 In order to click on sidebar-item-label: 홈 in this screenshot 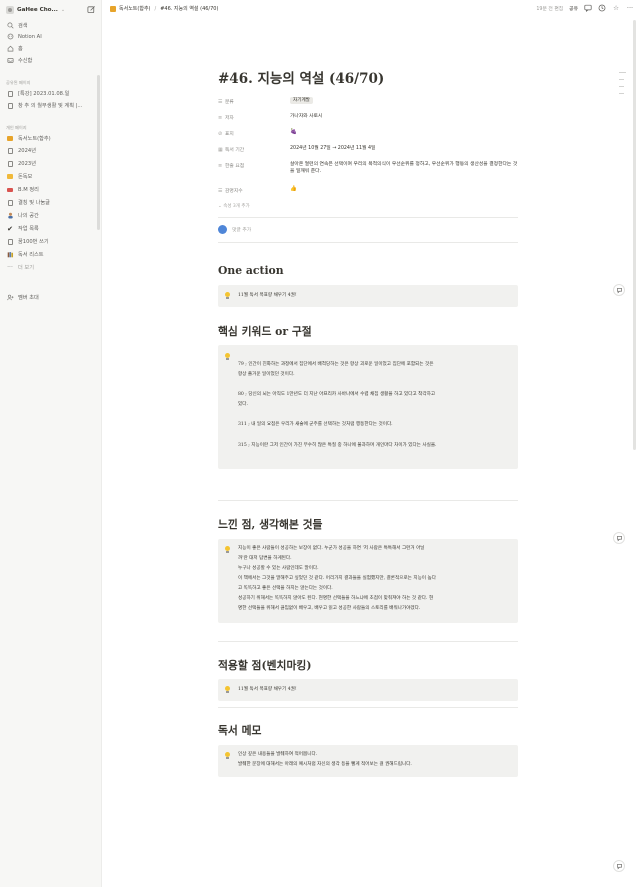, I will do `click(20, 49)`.